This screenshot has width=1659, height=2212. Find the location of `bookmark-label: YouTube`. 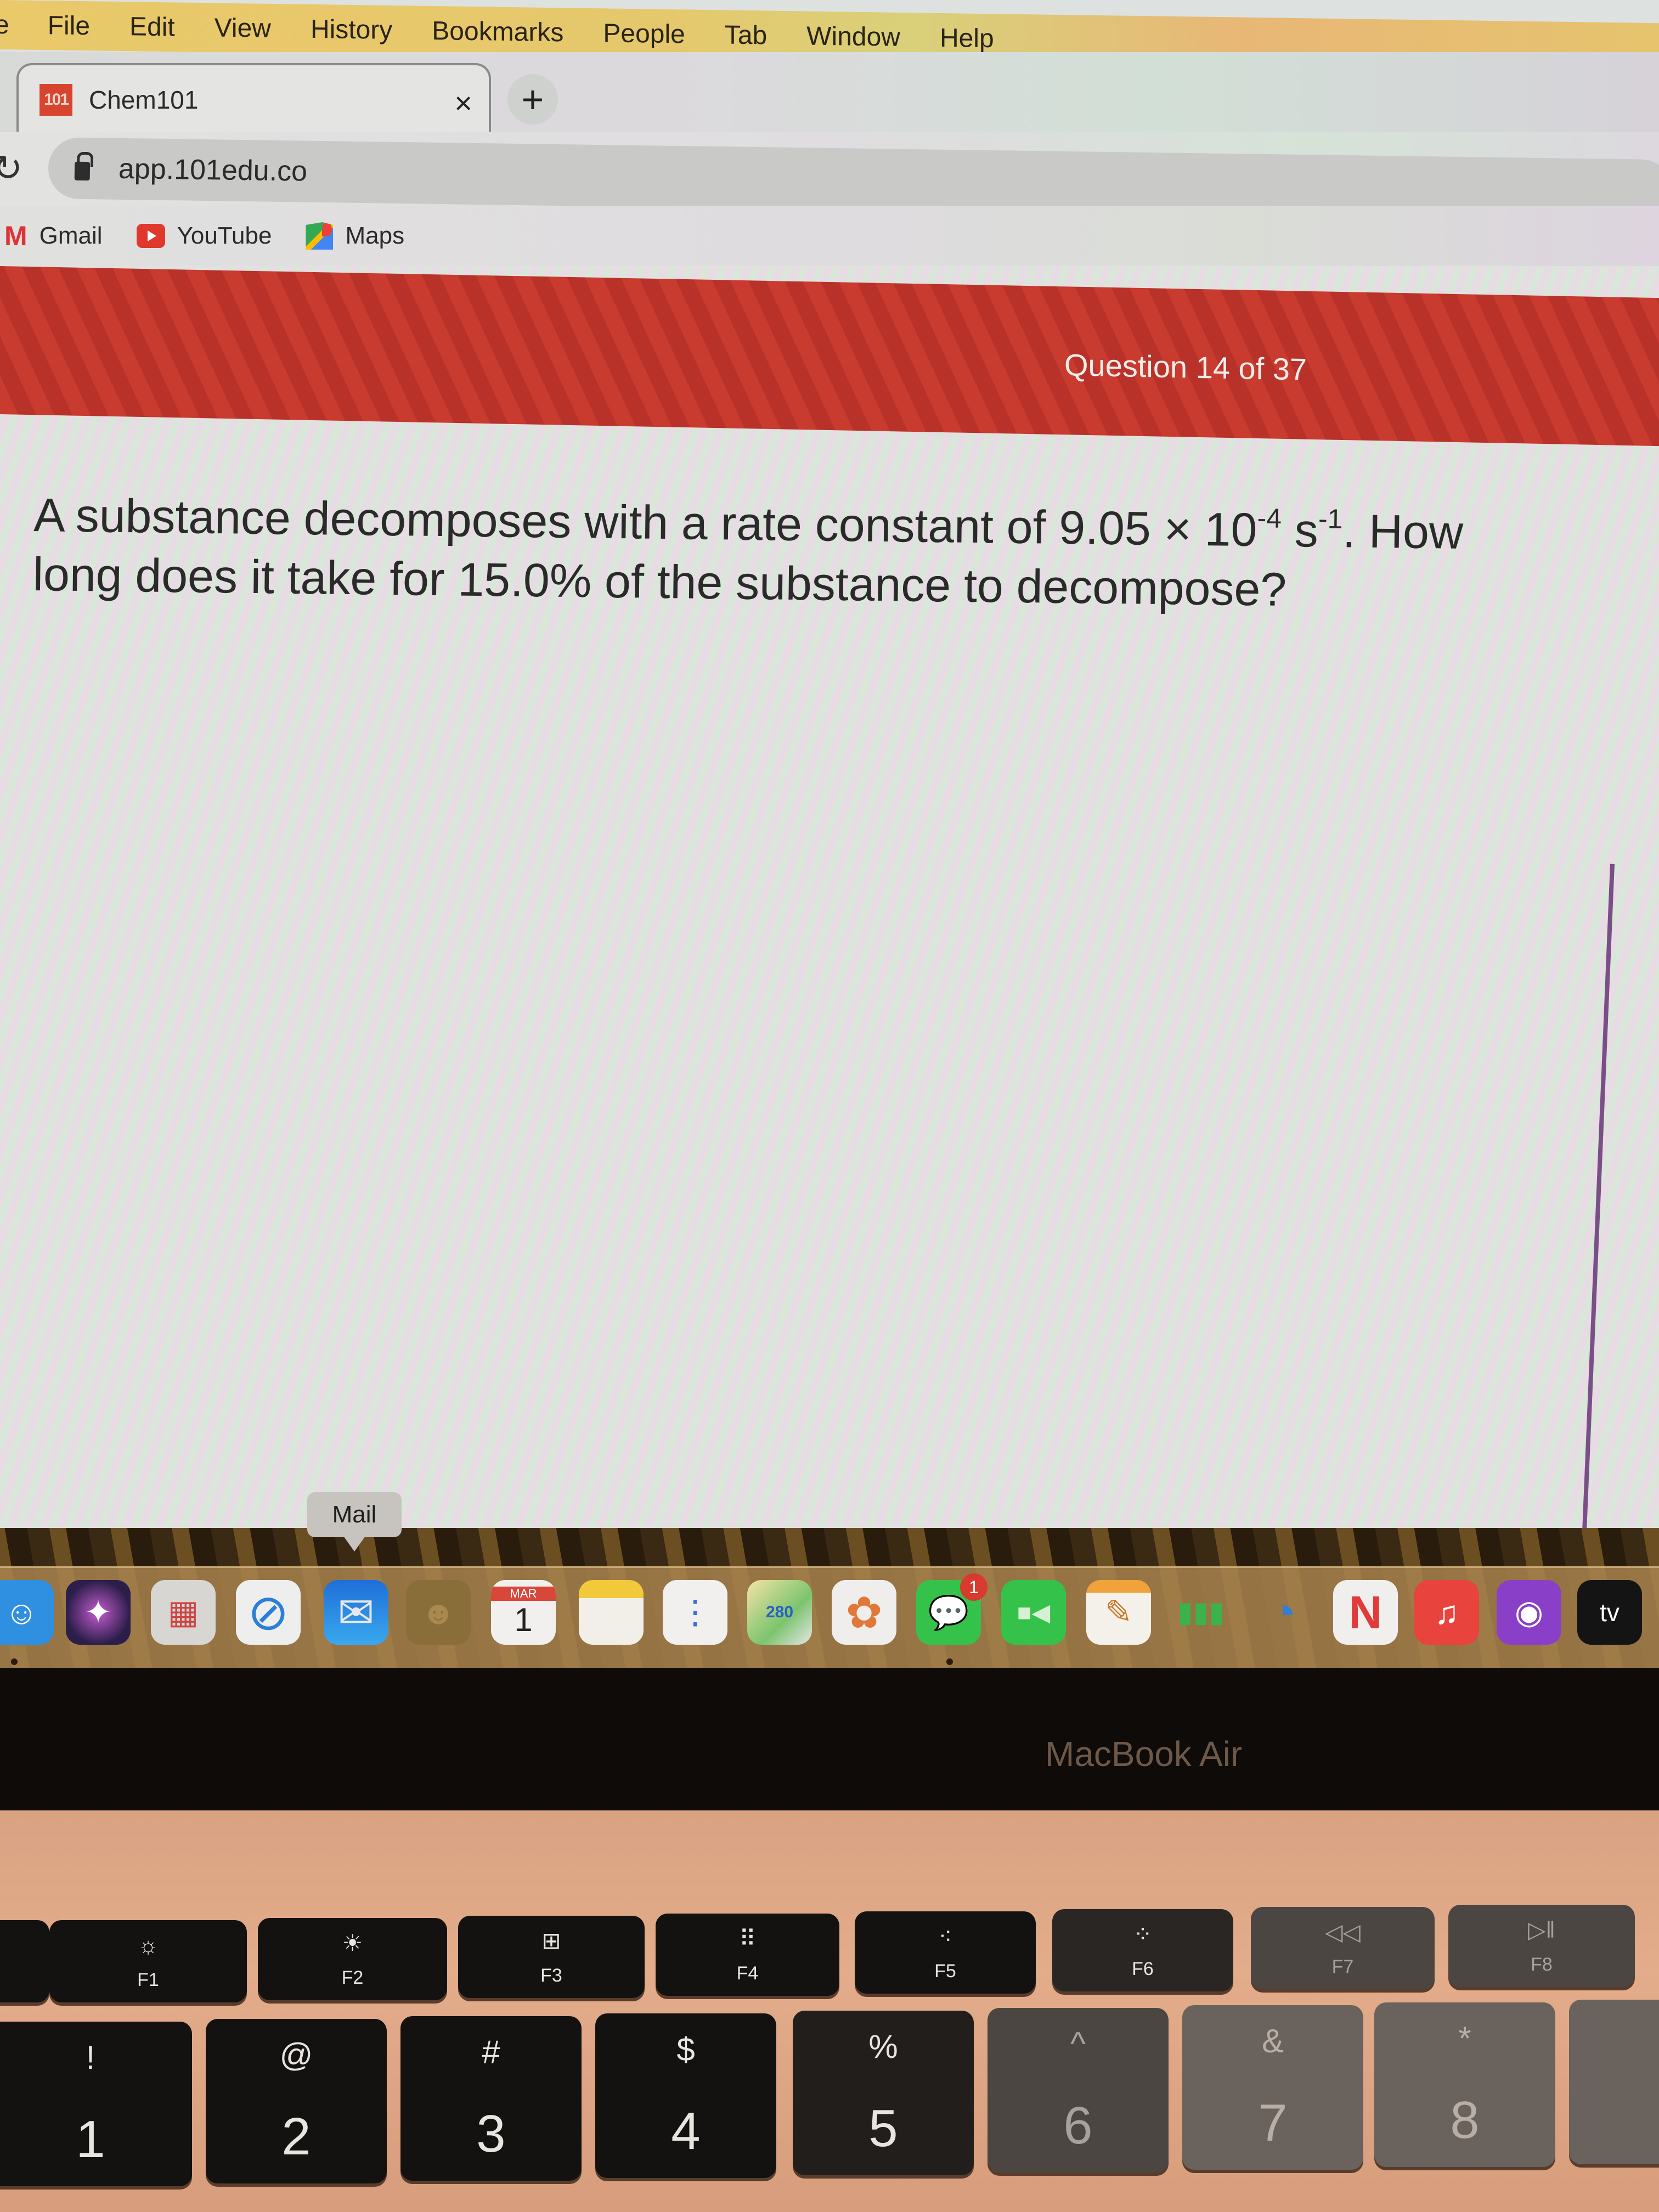

bookmark-label: YouTube is located at coordinates (225, 235).